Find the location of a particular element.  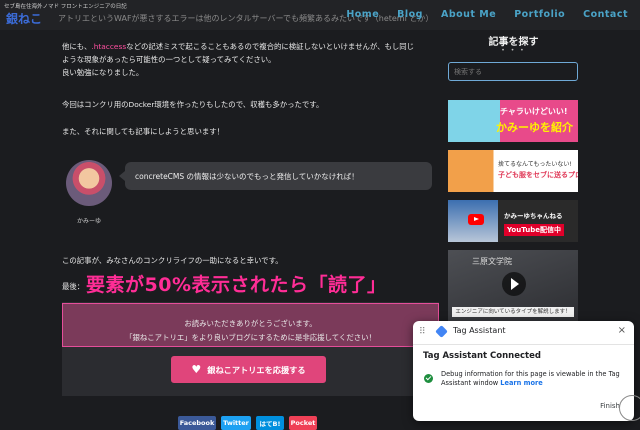

text: などの記述ミスで起こることもあるので複合的に検証しないといけませんが、もし同じ is located at coordinates (270, 46).